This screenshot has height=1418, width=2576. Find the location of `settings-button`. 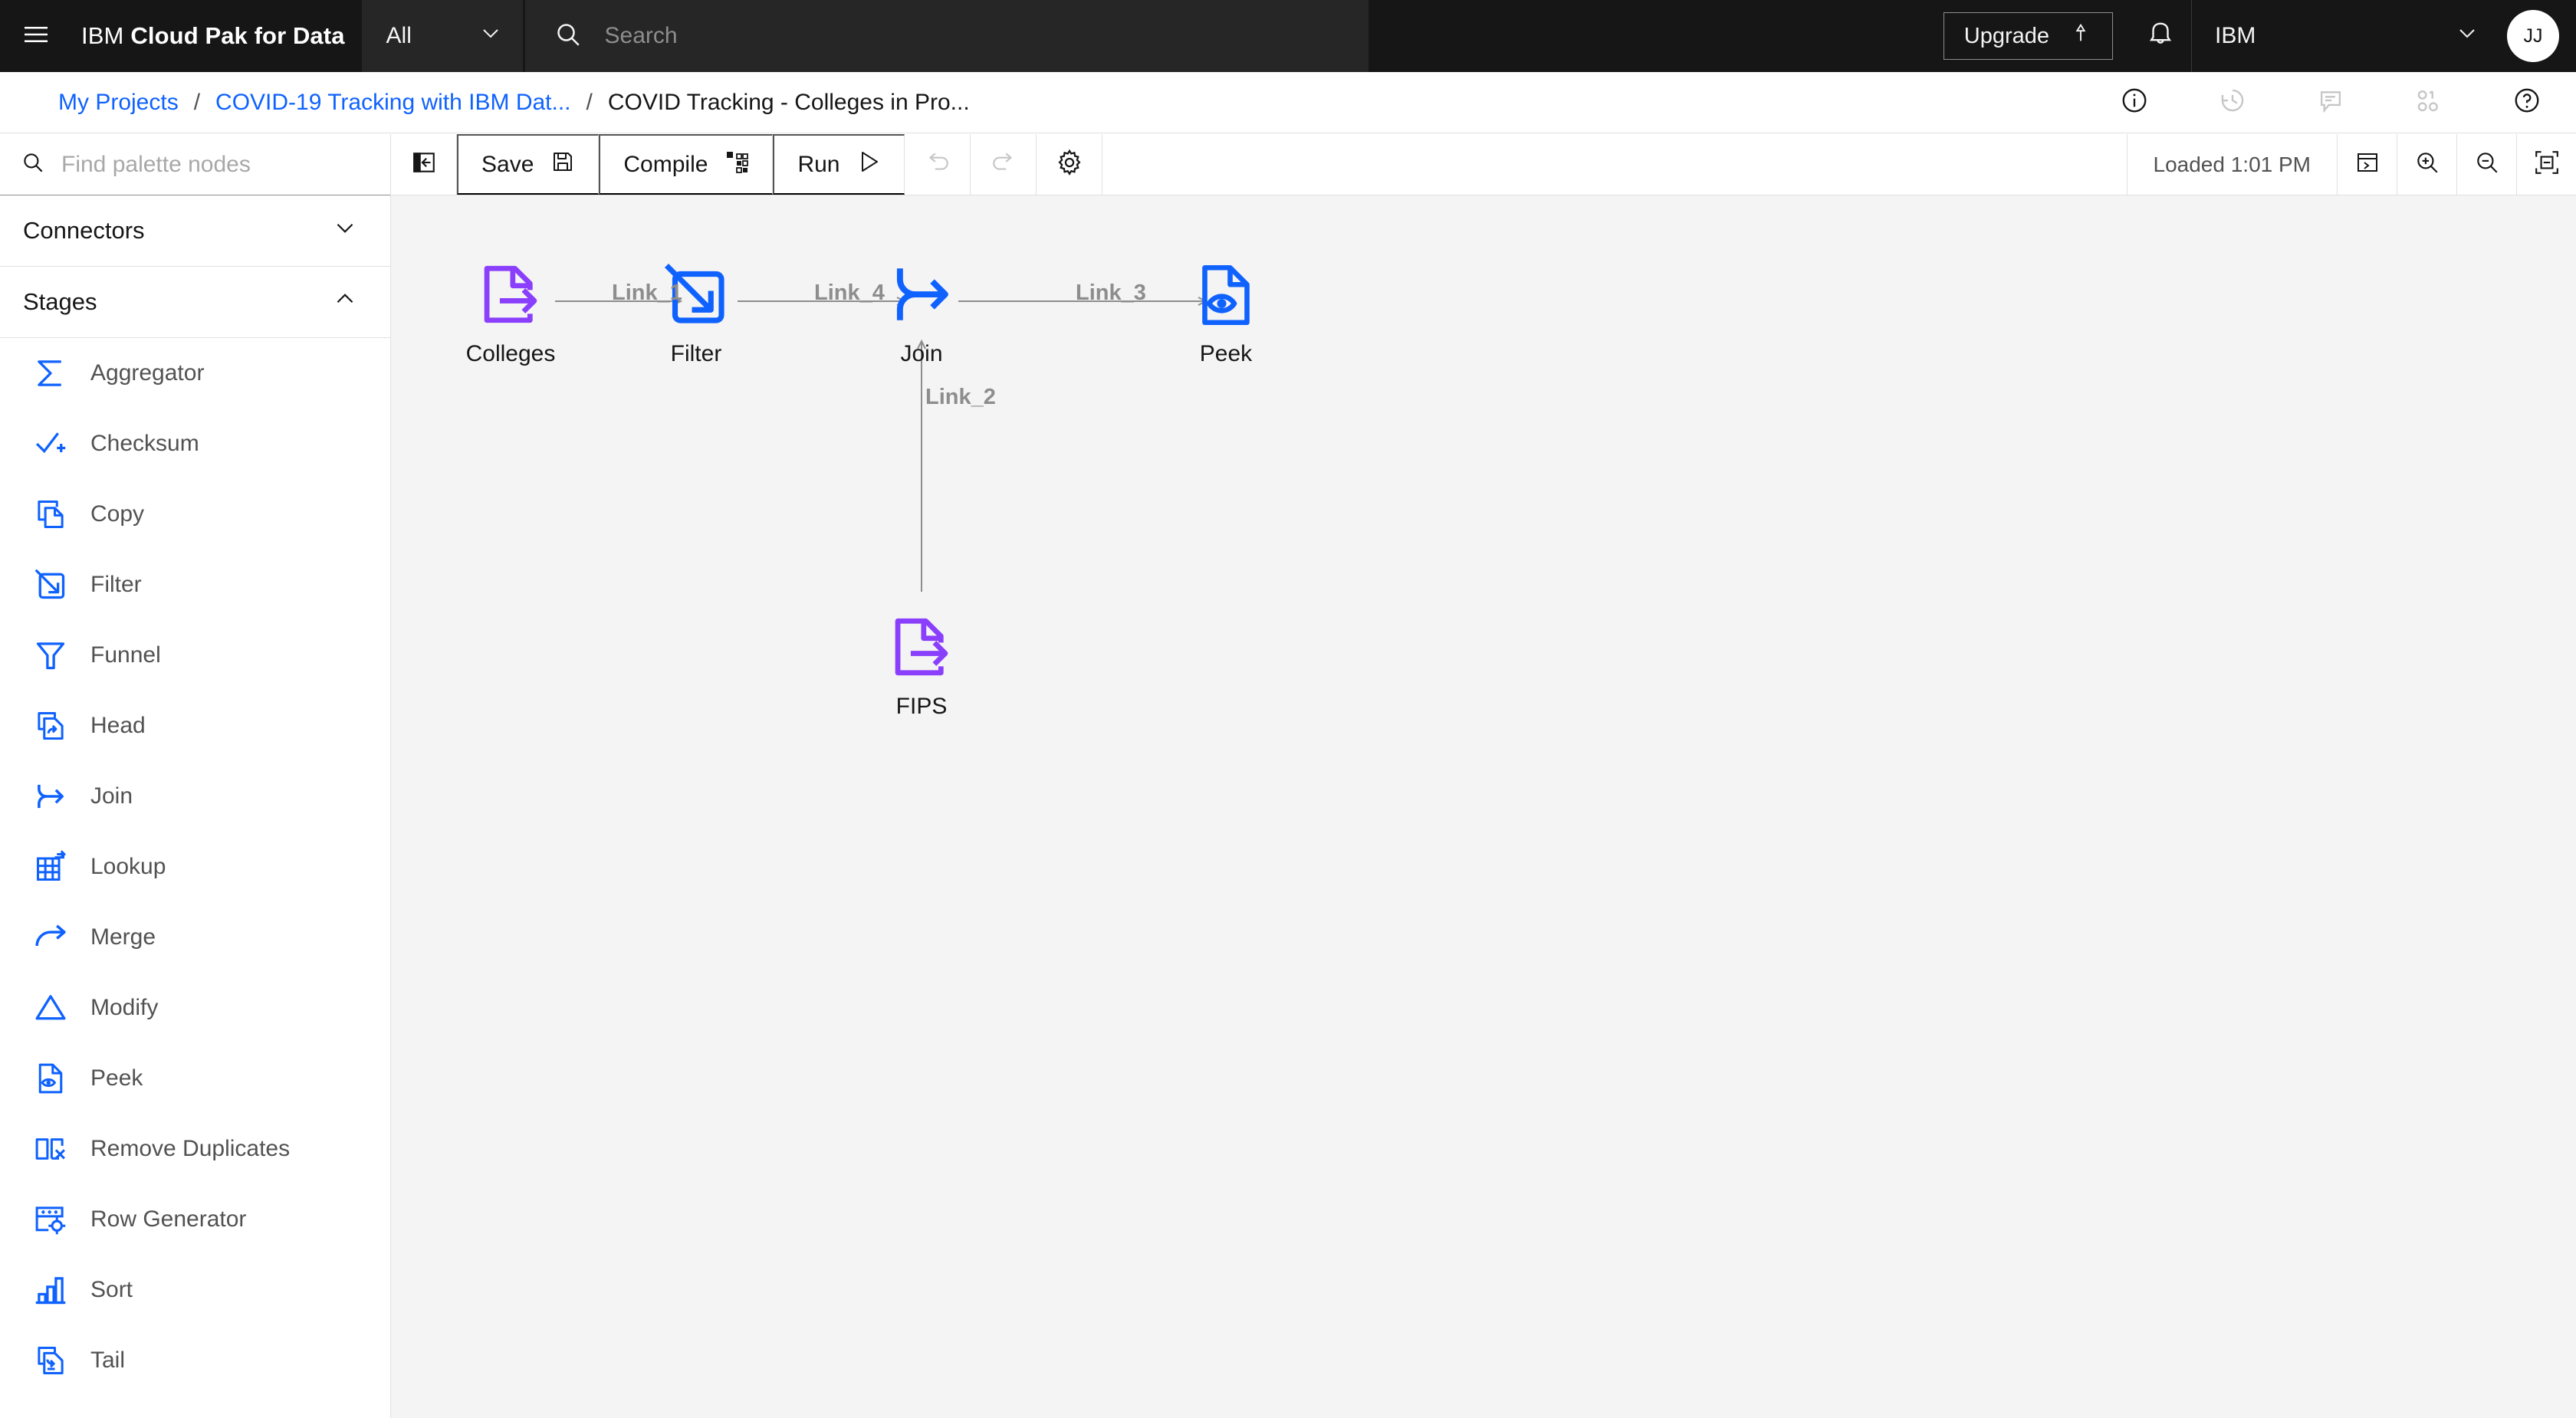

settings-button is located at coordinates (1070, 165).